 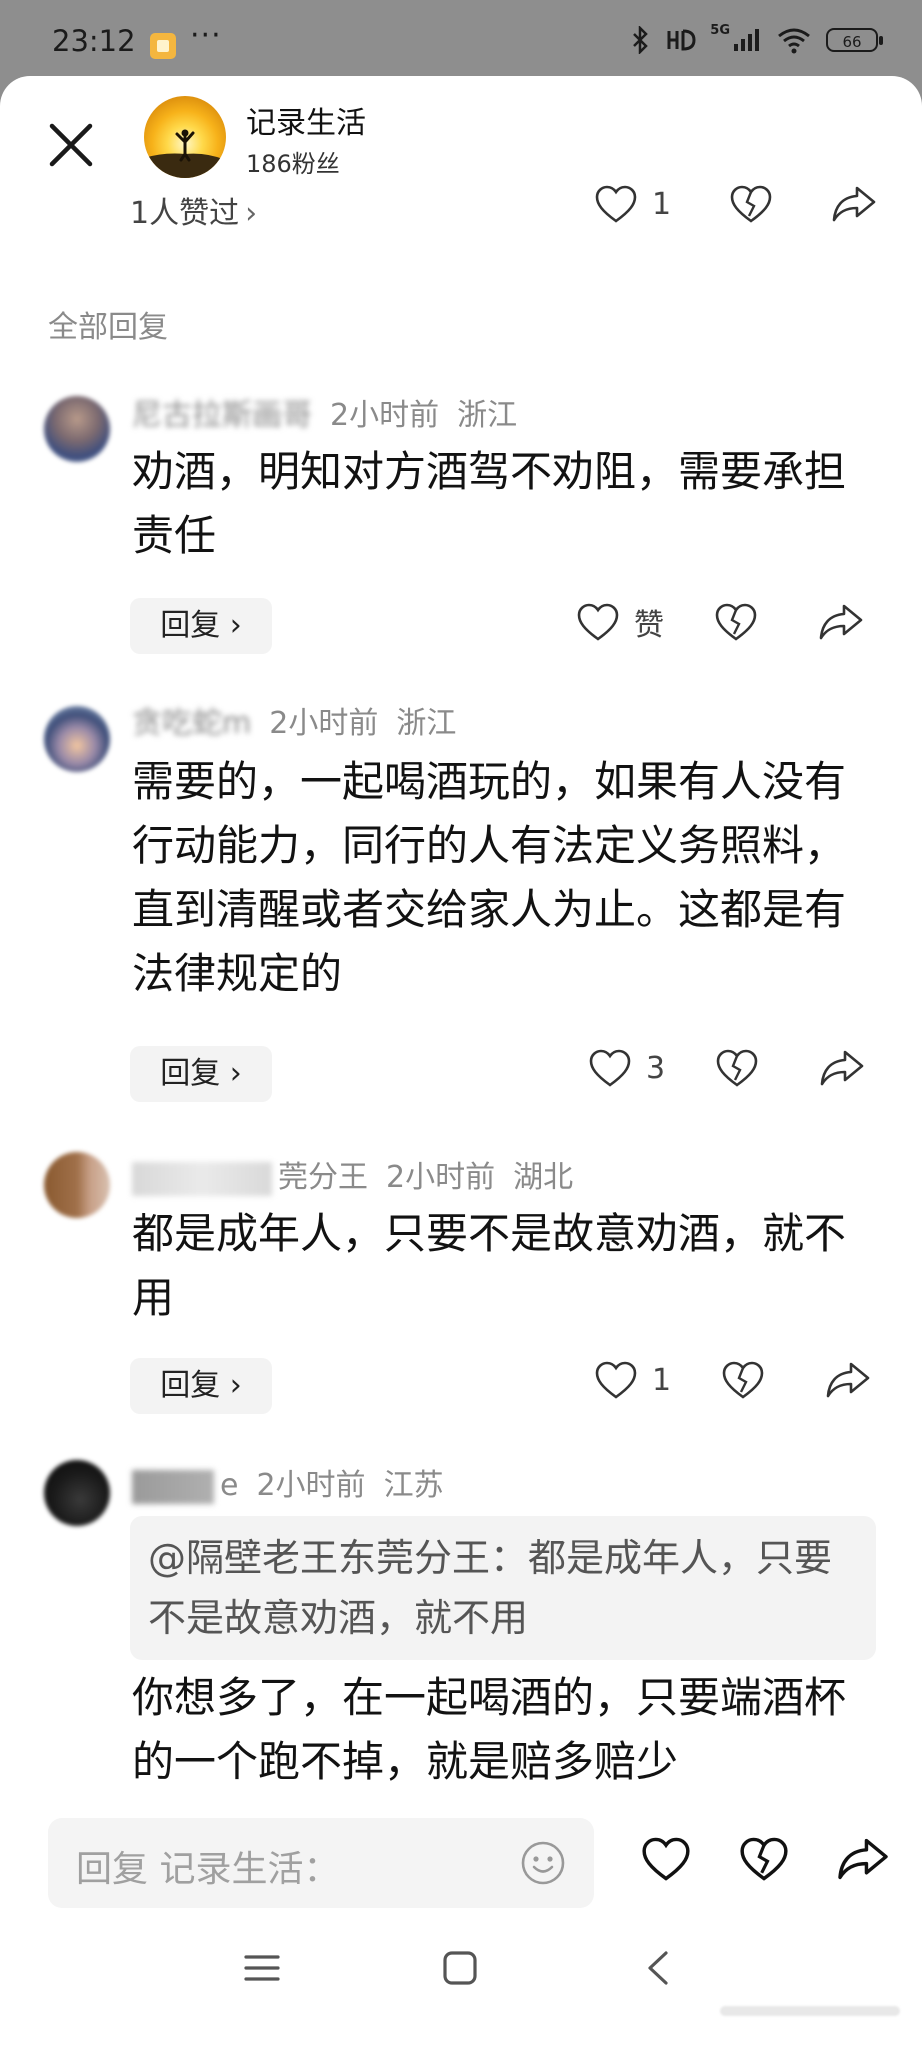 What do you see at coordinates (251, 213) in the screenshot?
I see `chevron-right-icon: ›` at bounding box center [251, 213].